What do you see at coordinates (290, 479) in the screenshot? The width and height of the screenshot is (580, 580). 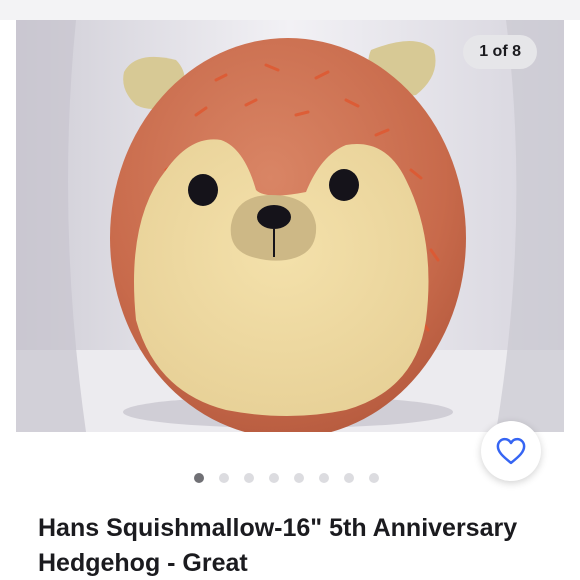 I see `gallery-pagination` at bounding box center [290, 479].